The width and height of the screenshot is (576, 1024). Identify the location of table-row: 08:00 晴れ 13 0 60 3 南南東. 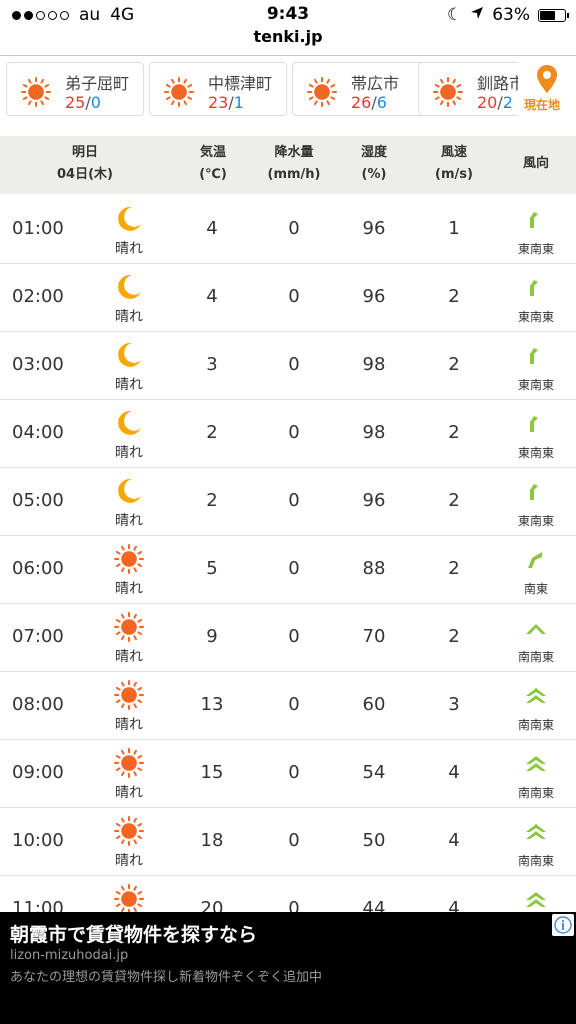
(288, 706).